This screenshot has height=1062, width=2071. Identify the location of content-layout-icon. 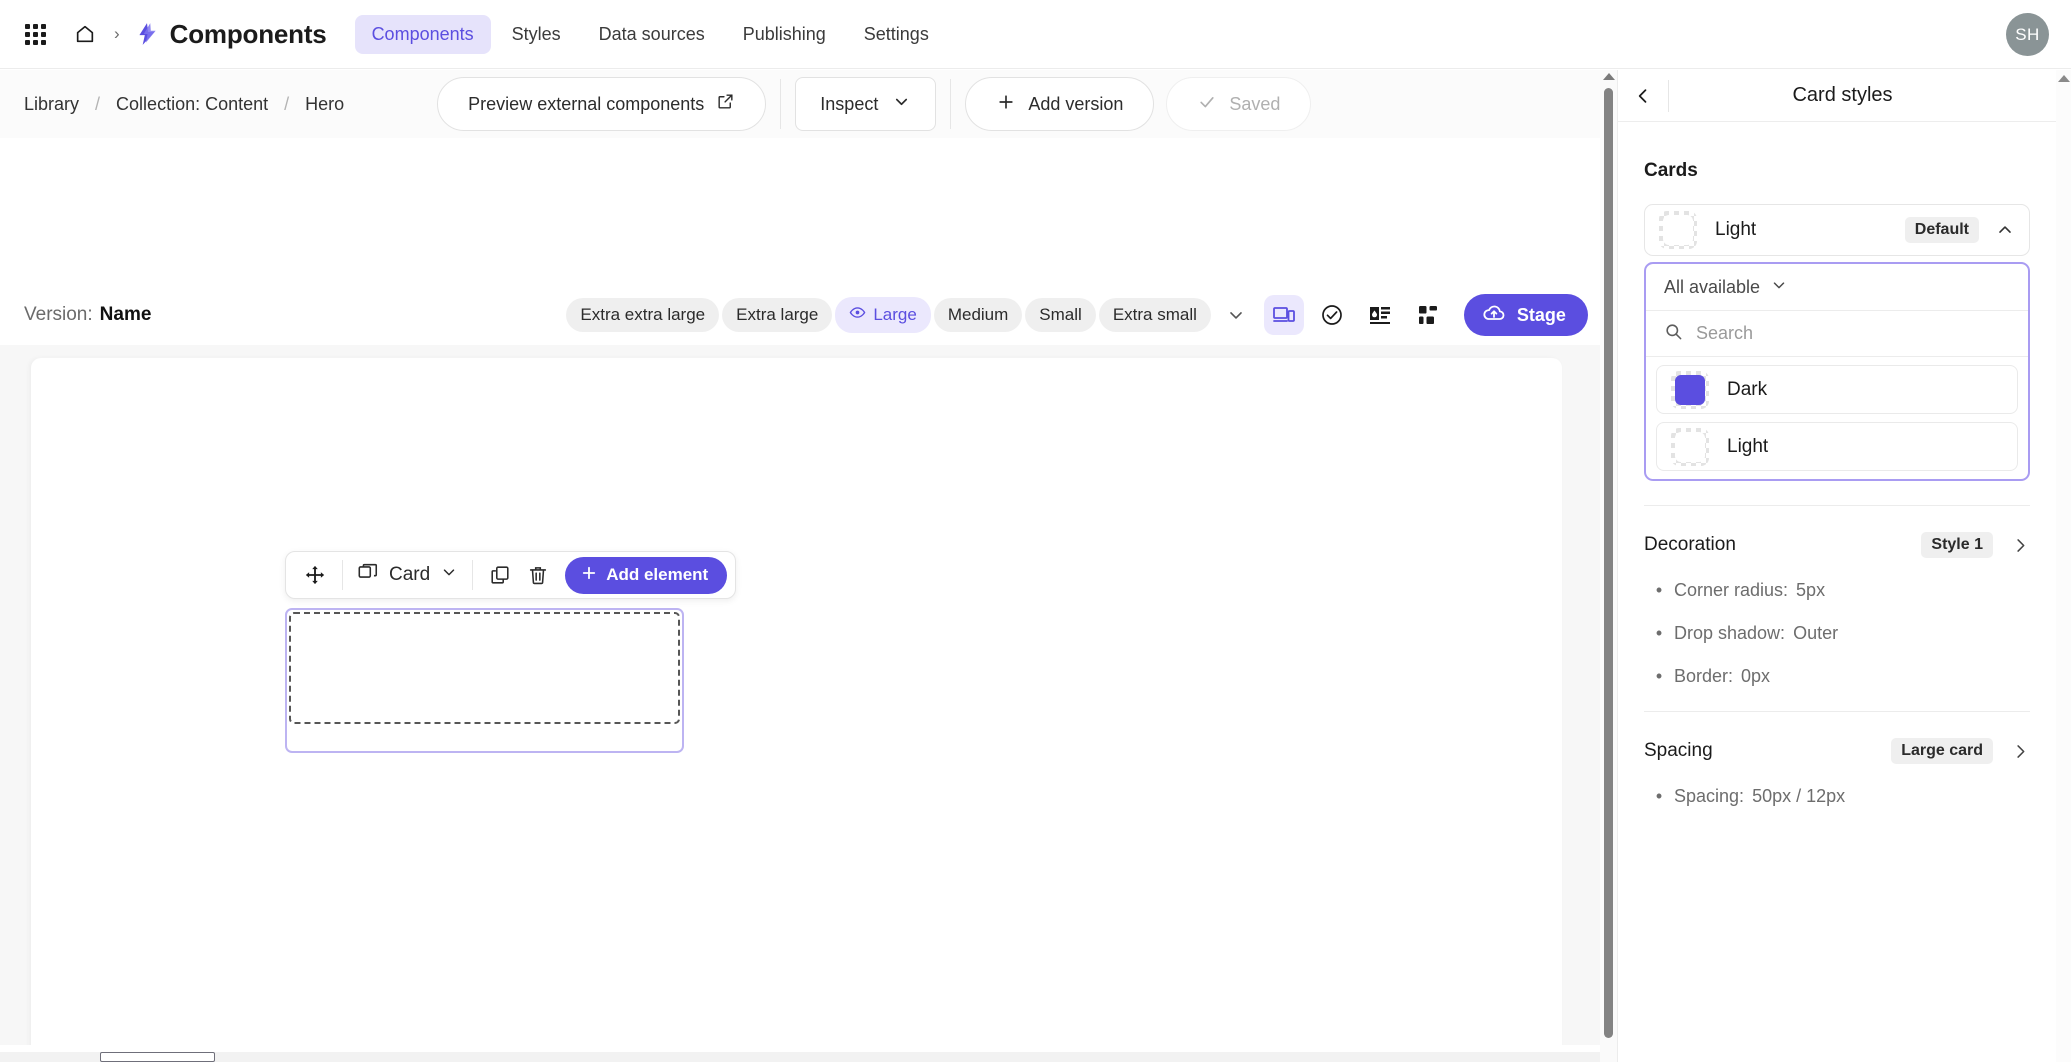
(1380, 315).